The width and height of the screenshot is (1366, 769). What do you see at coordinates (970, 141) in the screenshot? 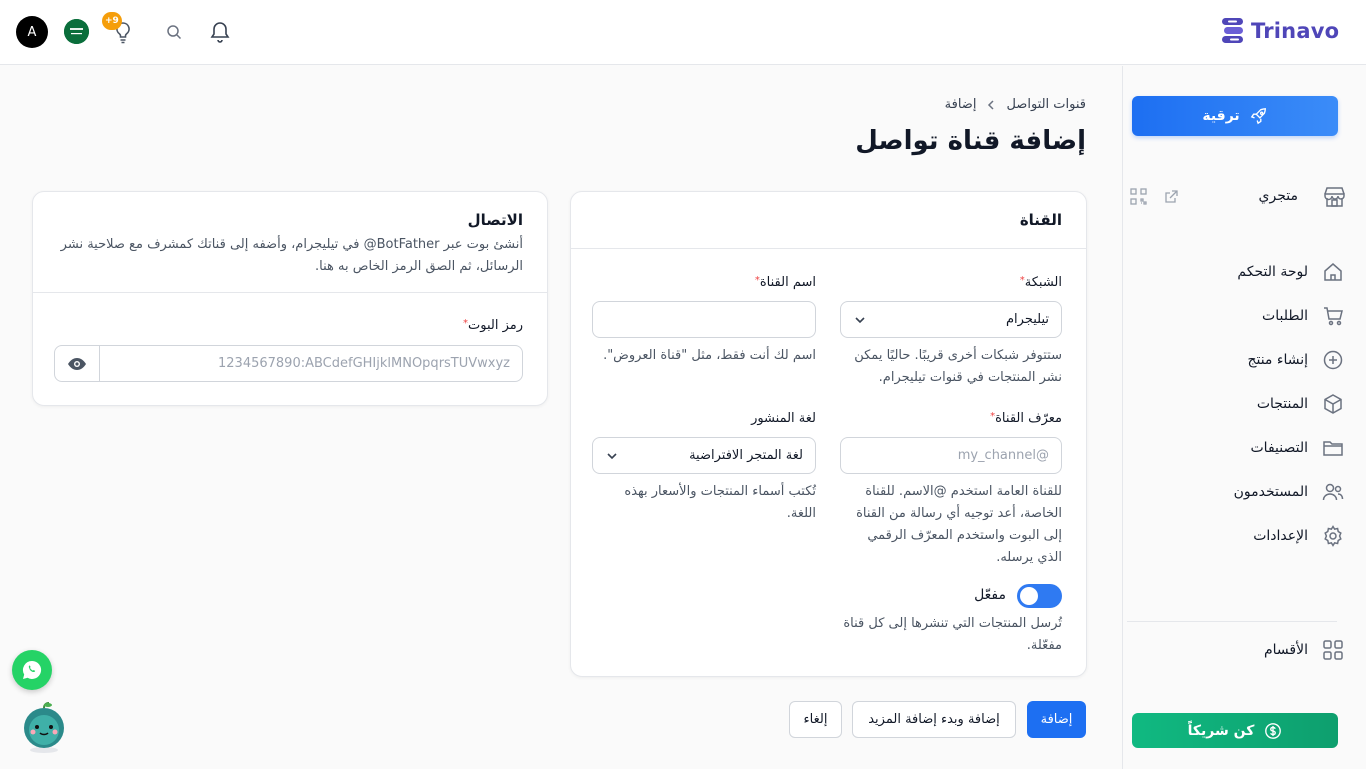
I see `page-title: إضافة قناة تواصل` at bounding box center [970, 141].